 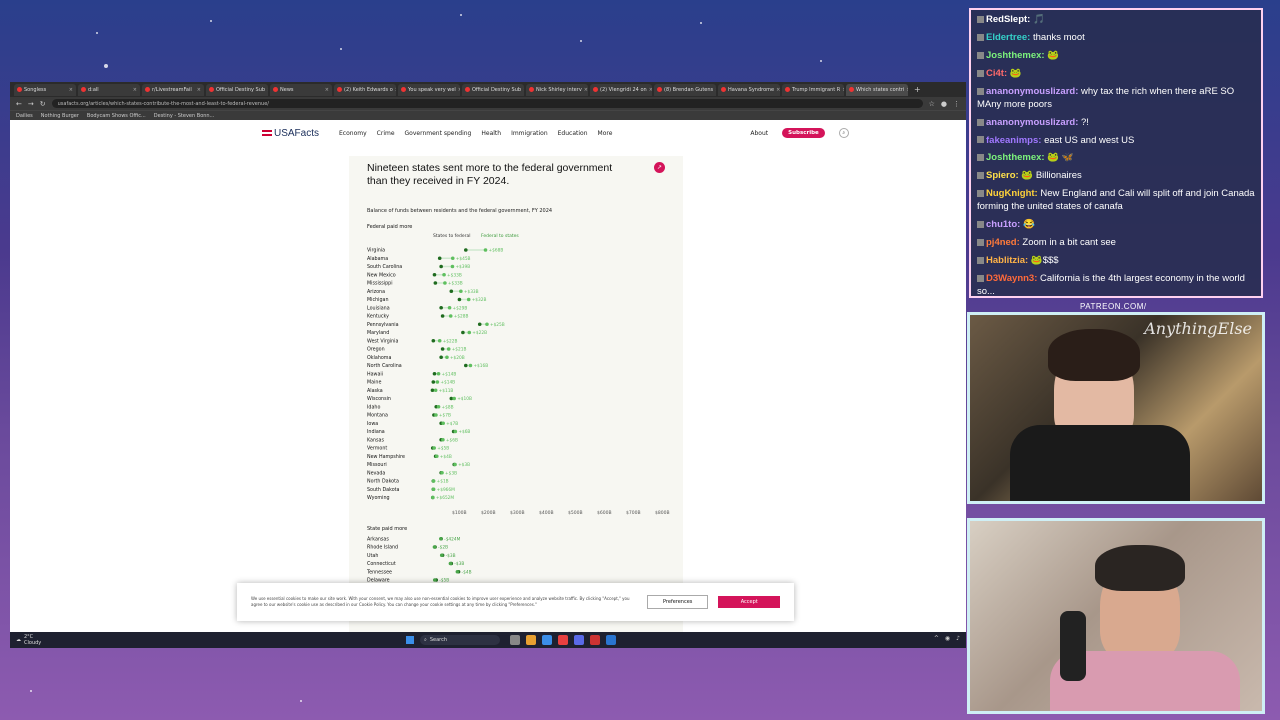 I want to click on subscribe-button: Subscribe, so click(x=803, y=133).